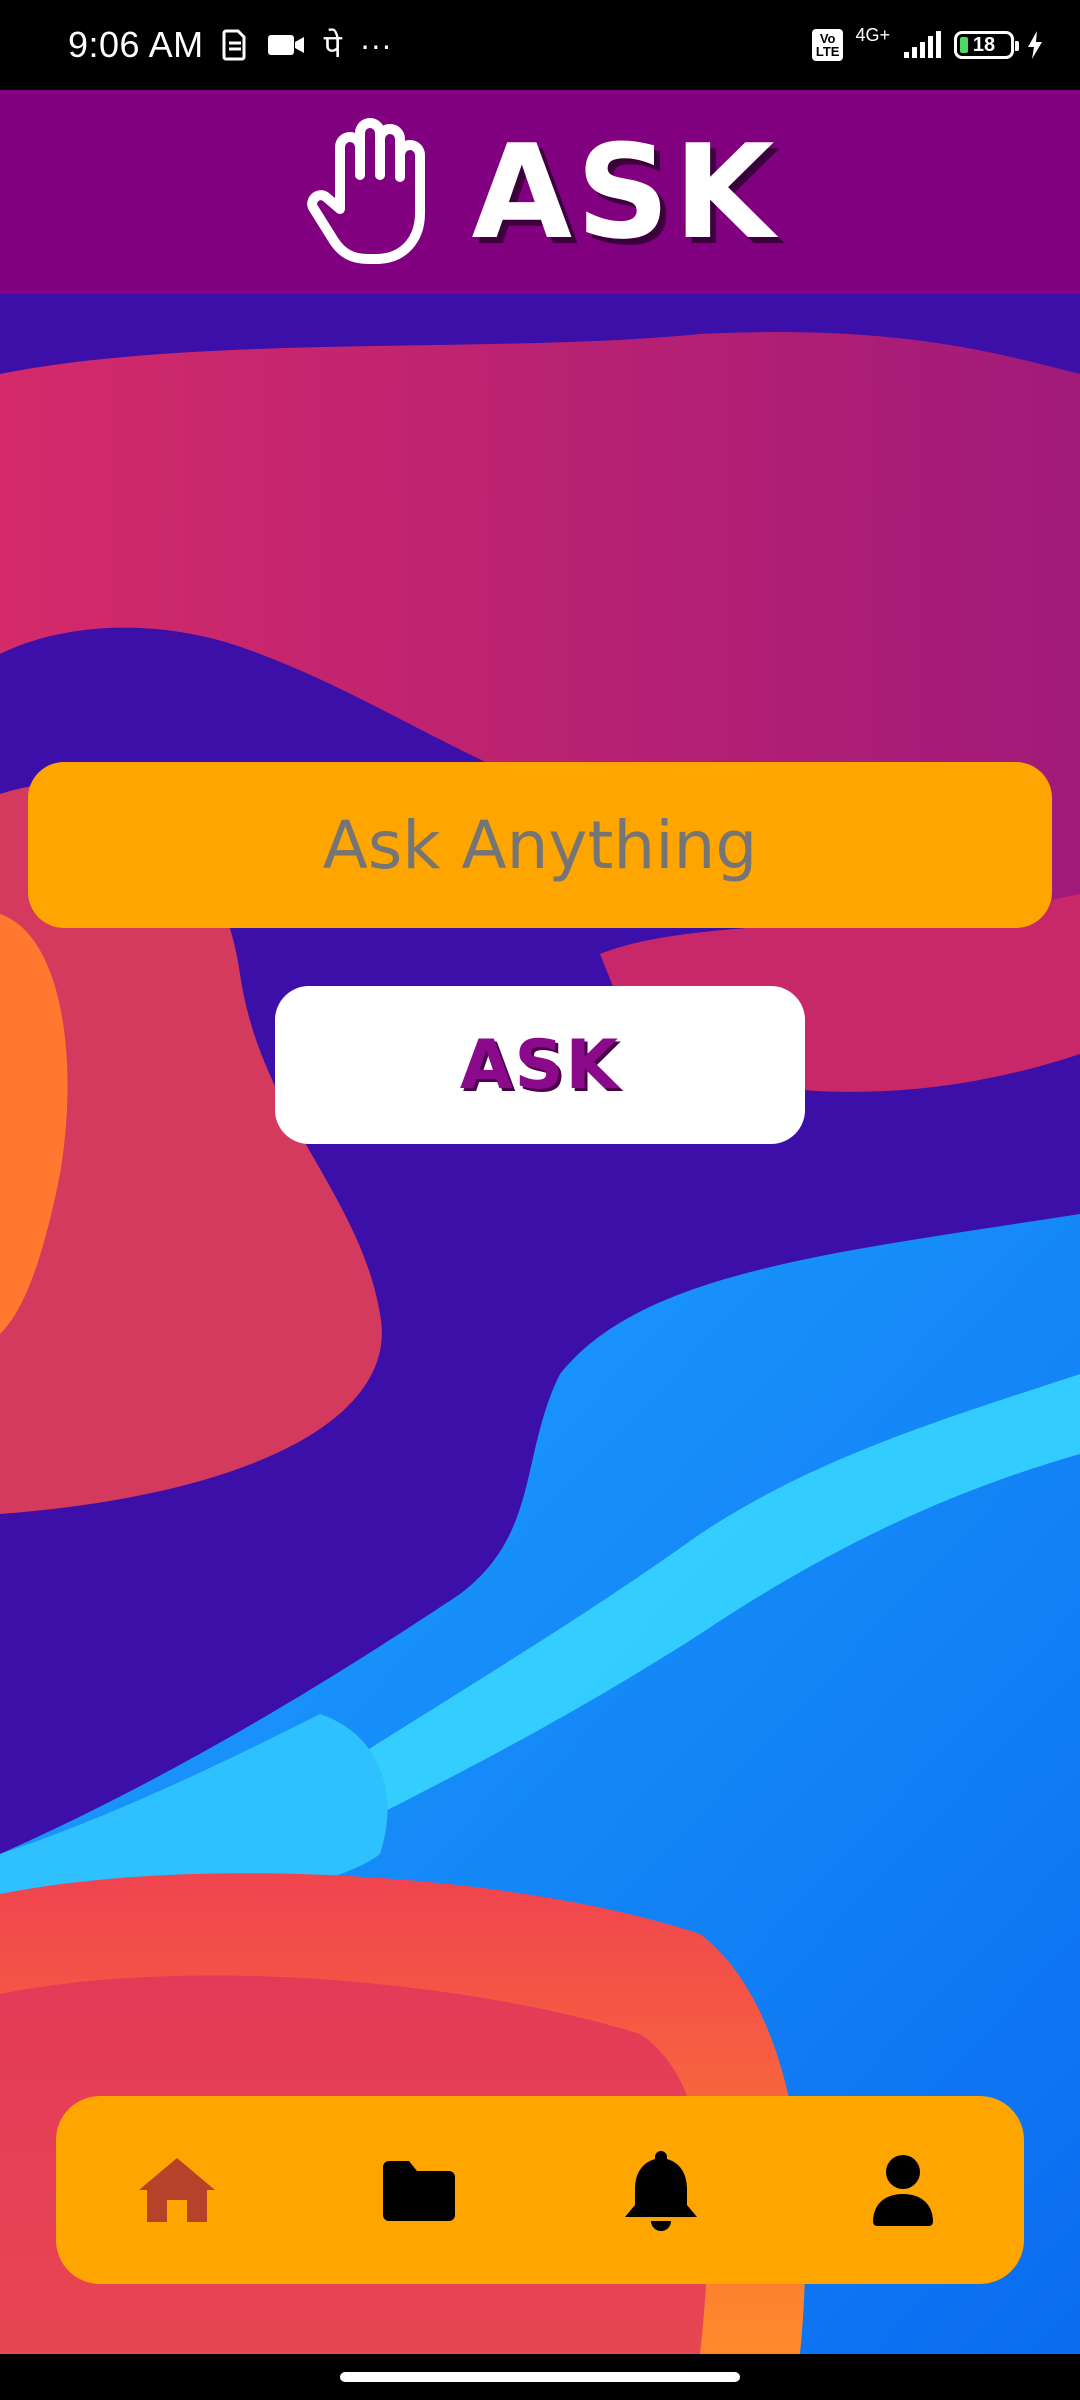  What do you see at coordinates (872, 34) in the screenshot?
I see `network-type: 4G+` at bounding box center [872, 34].